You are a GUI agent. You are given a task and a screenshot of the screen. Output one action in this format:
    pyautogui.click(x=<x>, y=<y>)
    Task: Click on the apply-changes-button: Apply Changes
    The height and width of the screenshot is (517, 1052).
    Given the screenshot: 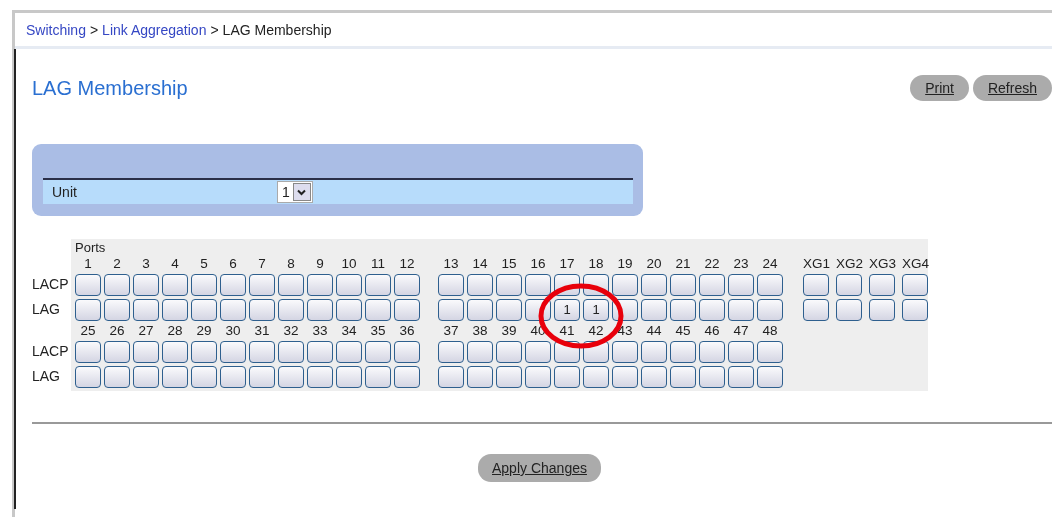 What is the action you would take?
    pyautogui.click(x=539, y=468)
    